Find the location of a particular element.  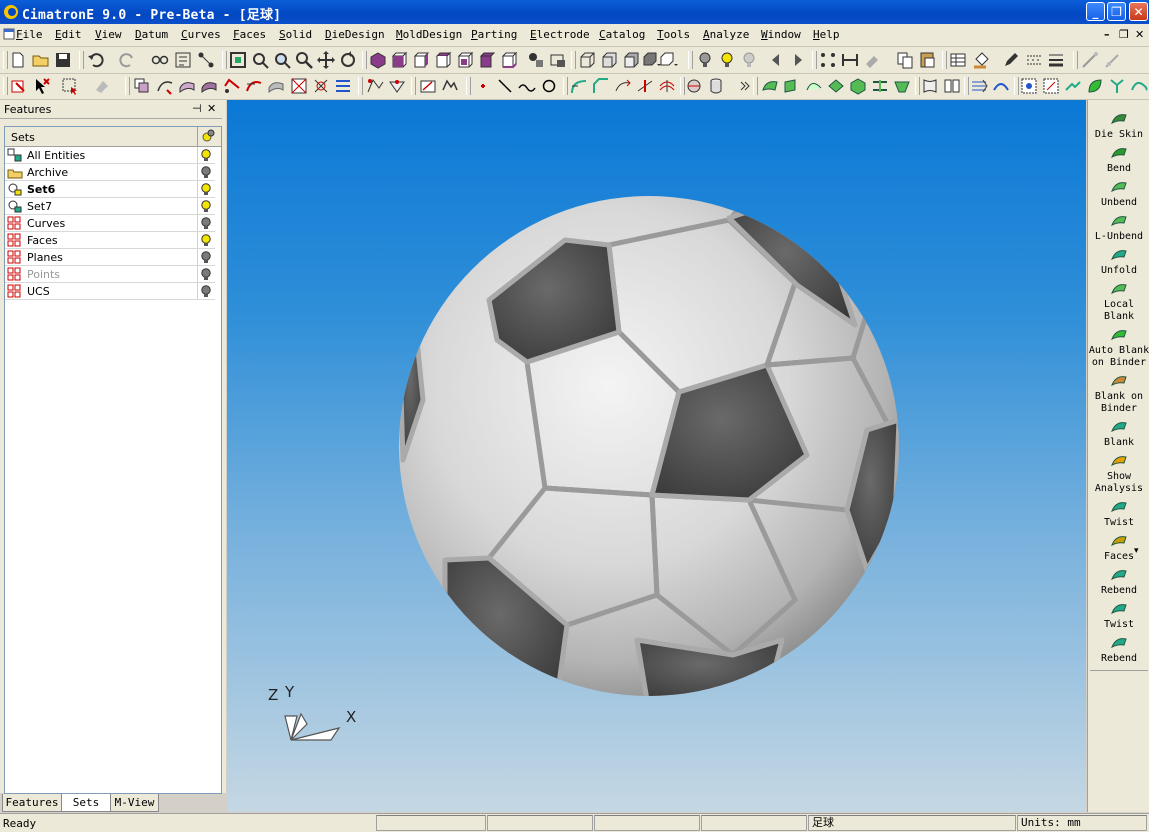

palette-twist-2-button: Twist is located at coordinates (1118, 615).